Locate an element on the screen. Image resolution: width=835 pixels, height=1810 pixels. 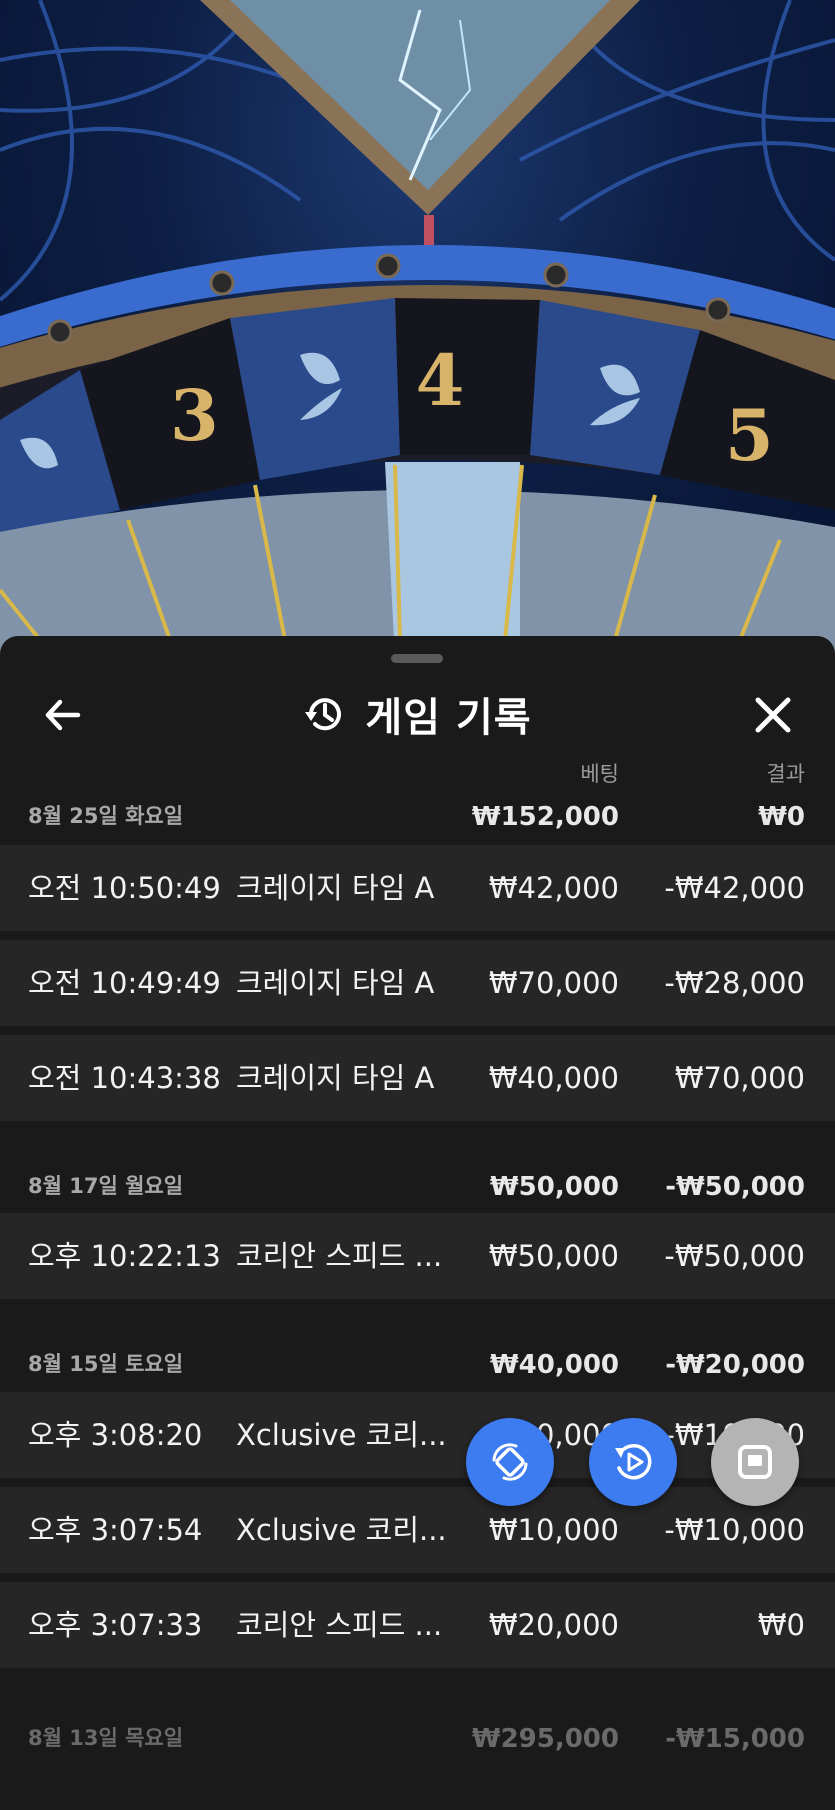
date-group-header: 8월 17일 월요일 ₩50,000 -₩50,000 is located at coordinates (417, 1185).